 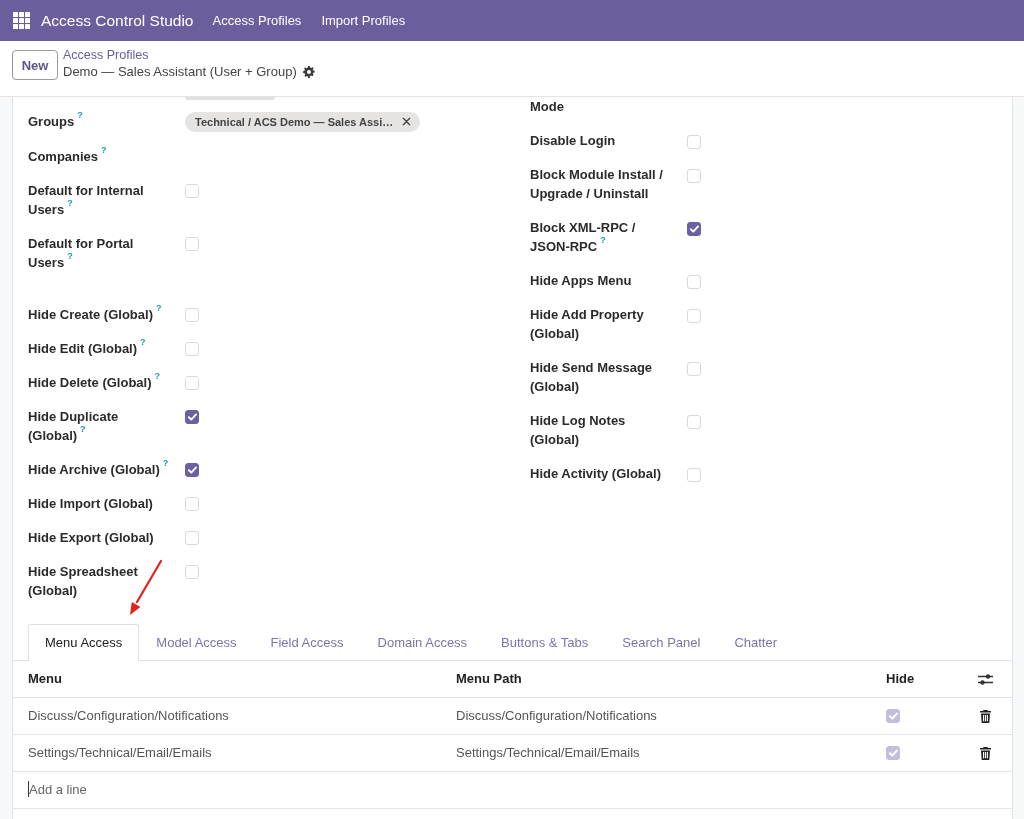 I want to click on field-label: Hide Duplicate (Global) $^{?}$, so click(x=74, y=426).